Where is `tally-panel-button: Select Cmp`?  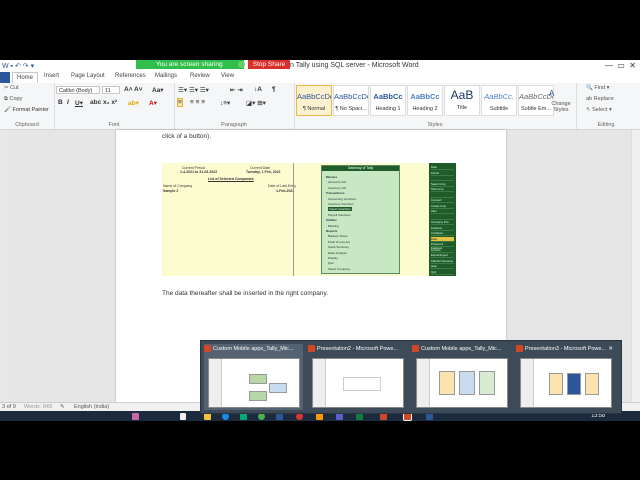
tally-panel-button: Select Cmp is located at coordinates (442, 184).